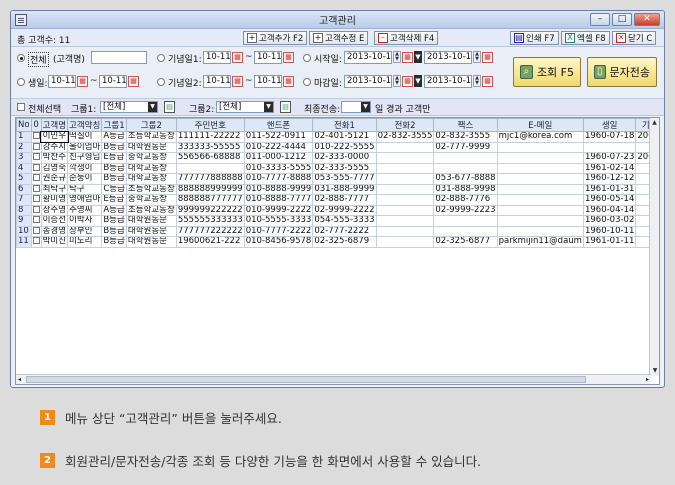 The height and width of the screenshot is (485, 675). I want to click on cell: A등급, so click(114, 137).